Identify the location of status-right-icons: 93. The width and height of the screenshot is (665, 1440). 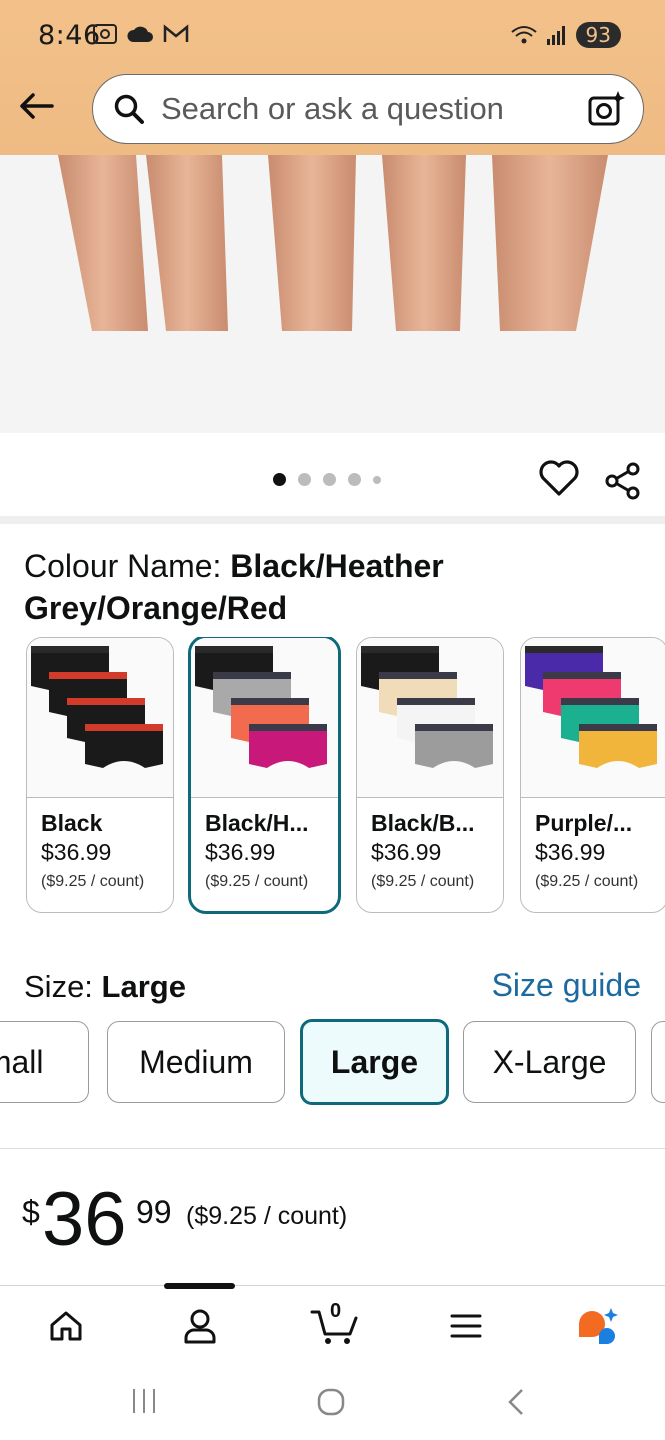
(565, 35).